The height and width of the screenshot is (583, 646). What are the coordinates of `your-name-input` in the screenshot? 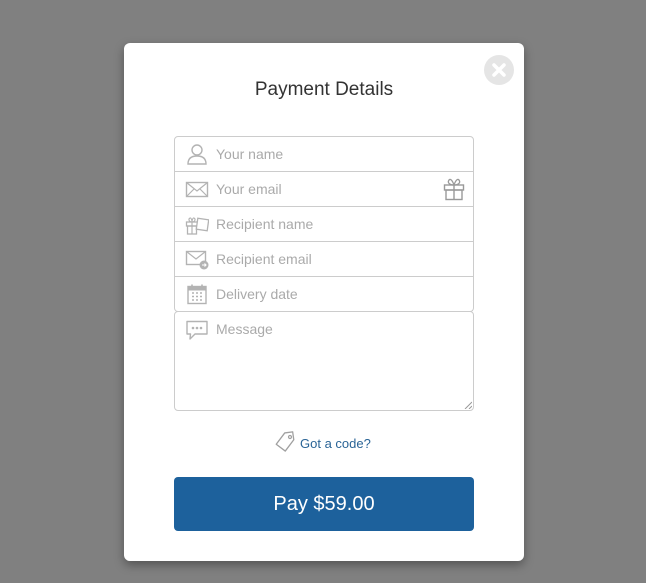 It's located at (326, 153).